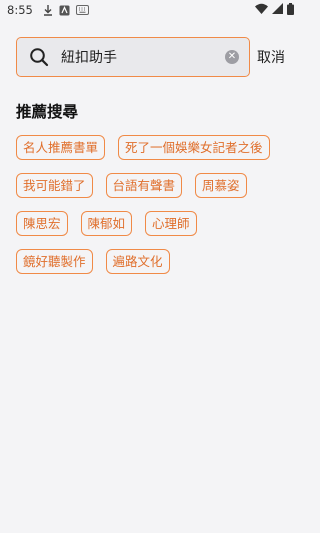  Describe the element at coordinates (171, 223) in the screenshot. I see `search-tag: 心理師` at that location.